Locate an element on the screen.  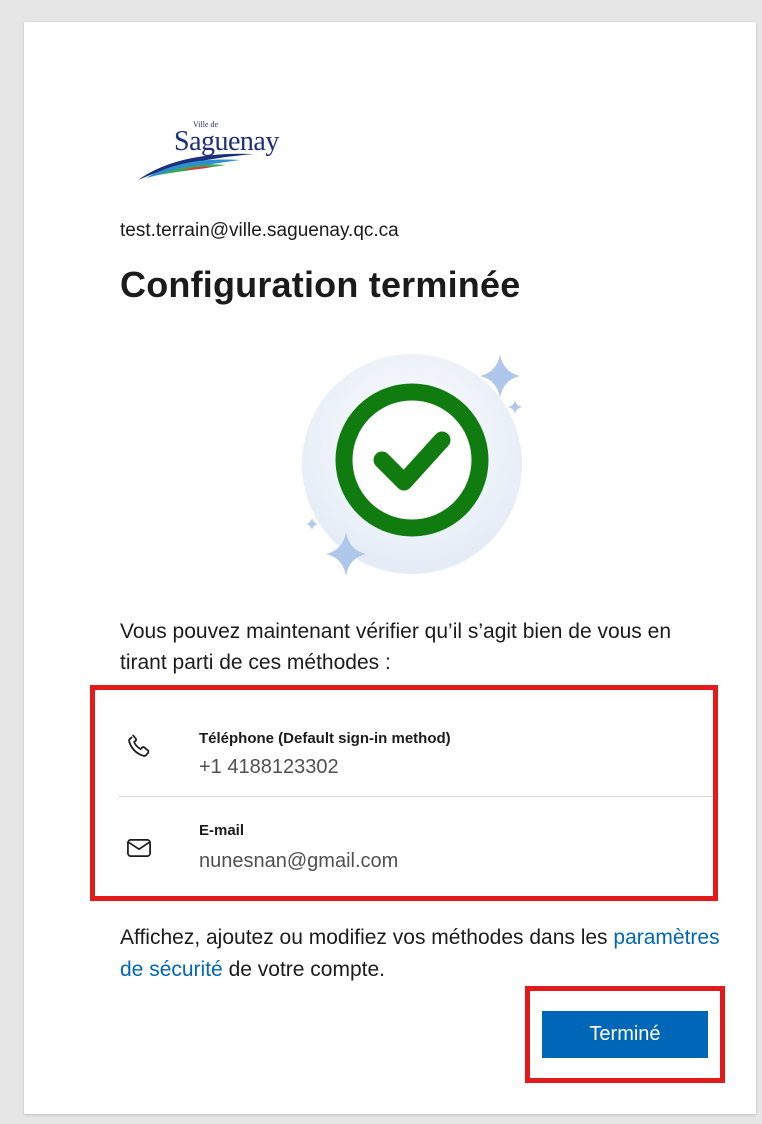
method-divider is located at coordinates (416, 796).